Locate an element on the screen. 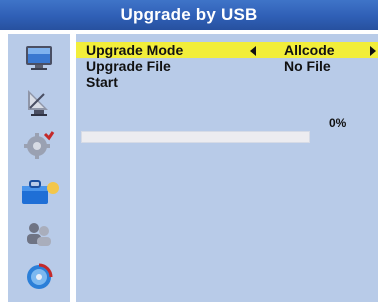 This screenshot has height=302, width=378. start-row: Start is located at coordinates (227, 82).